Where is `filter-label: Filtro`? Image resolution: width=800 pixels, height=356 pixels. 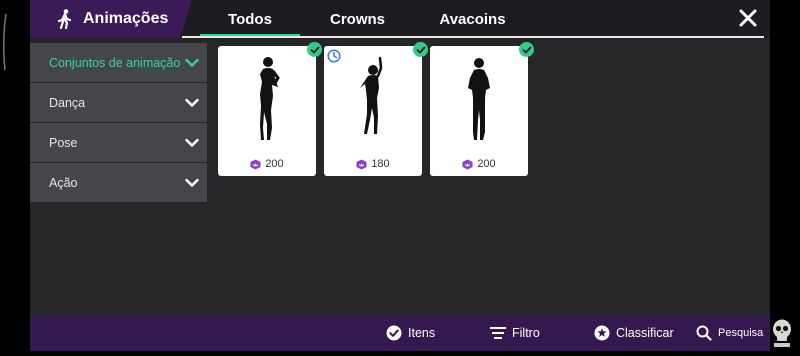 filter-label: Filtro is located at coordinates (526, 333).